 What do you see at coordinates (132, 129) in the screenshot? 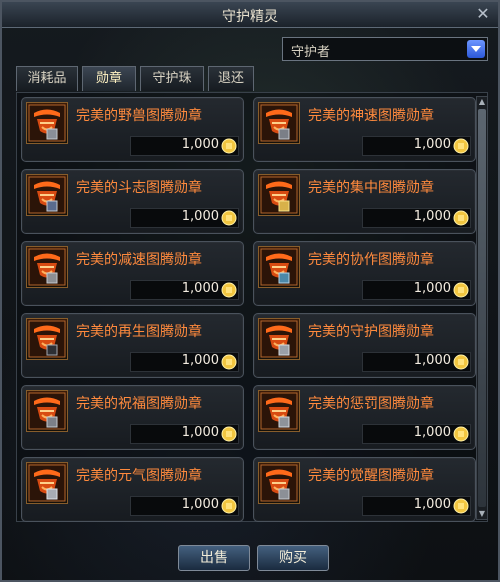
I see `shop-item-card: 完美的野兽图腾勋章 1,000` at bounding box center [132, 129].